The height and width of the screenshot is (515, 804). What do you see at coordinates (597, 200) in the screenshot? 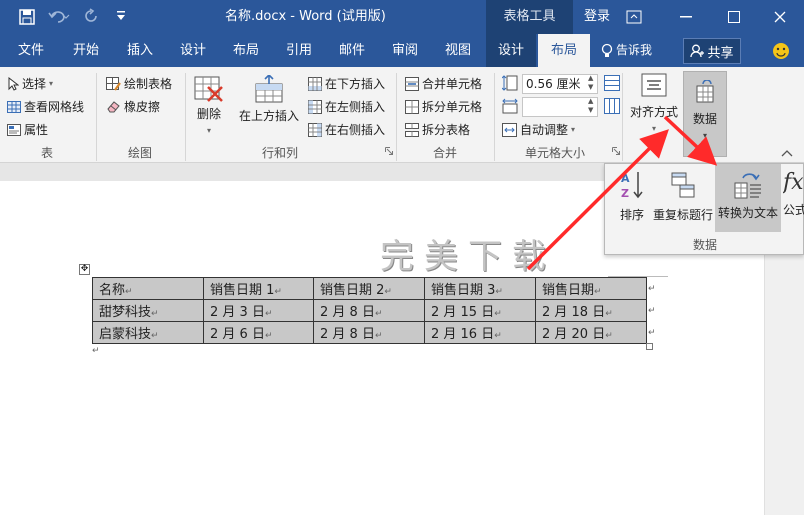
I see `arrow-to-alignment` at bounding box center [597, 200].